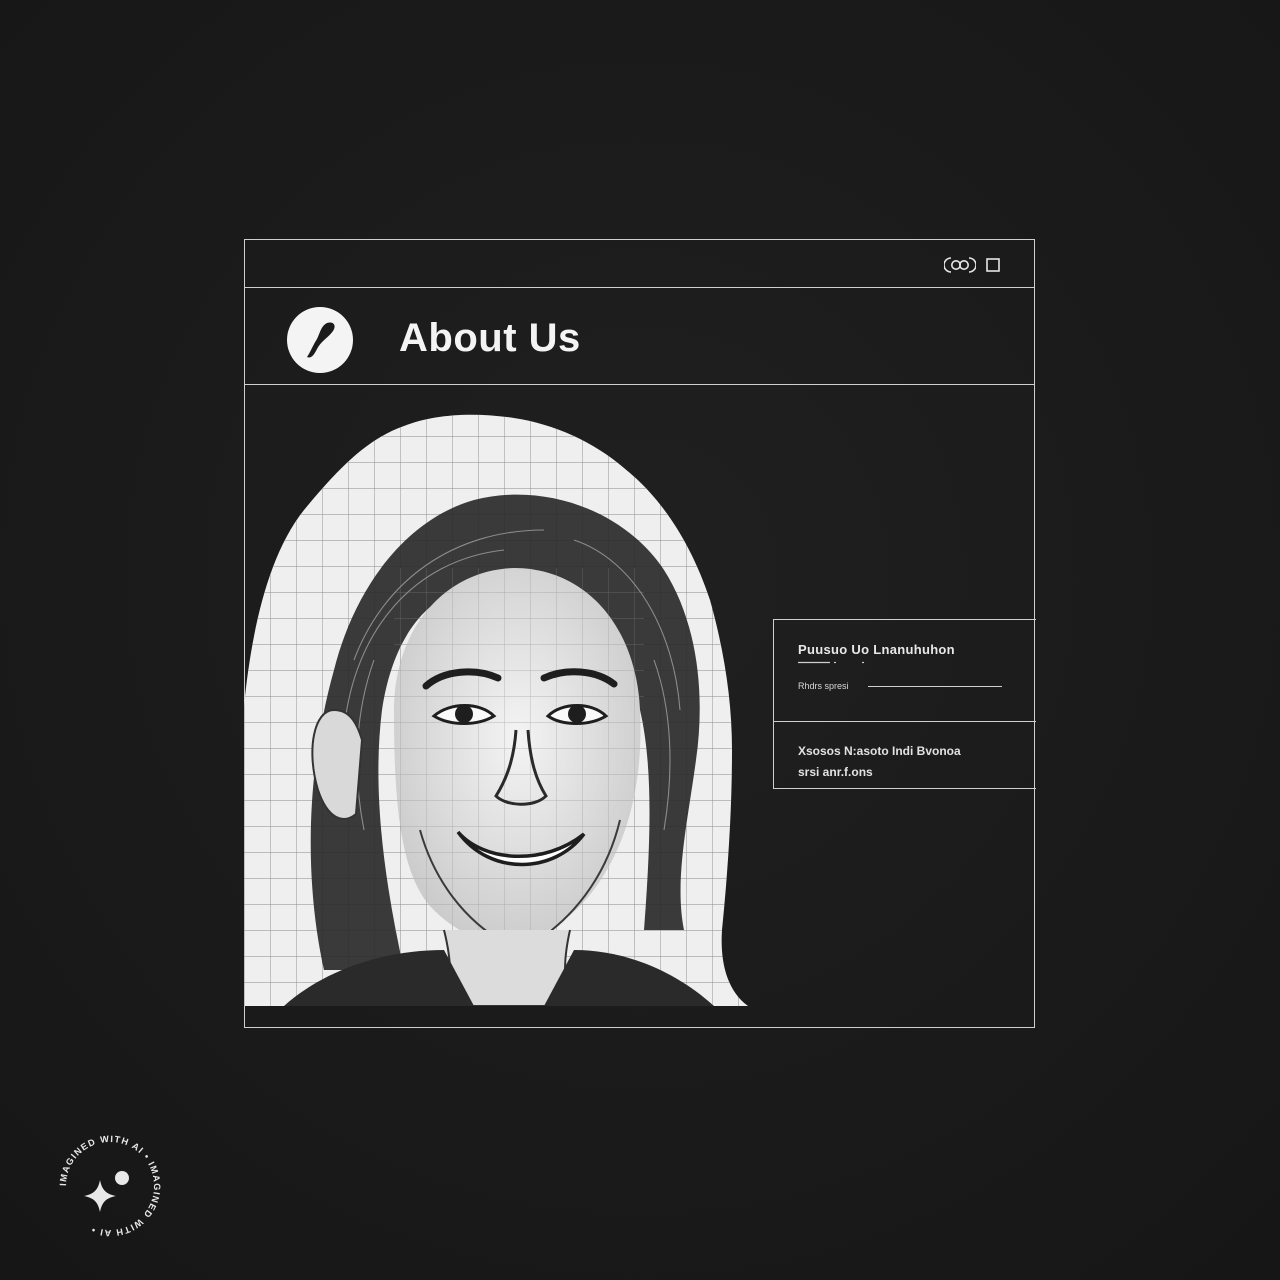  Describe the element at coordinates (823, 686) in the screenshot. I see `profile-role-label: Rhdrs spresi` at that location.